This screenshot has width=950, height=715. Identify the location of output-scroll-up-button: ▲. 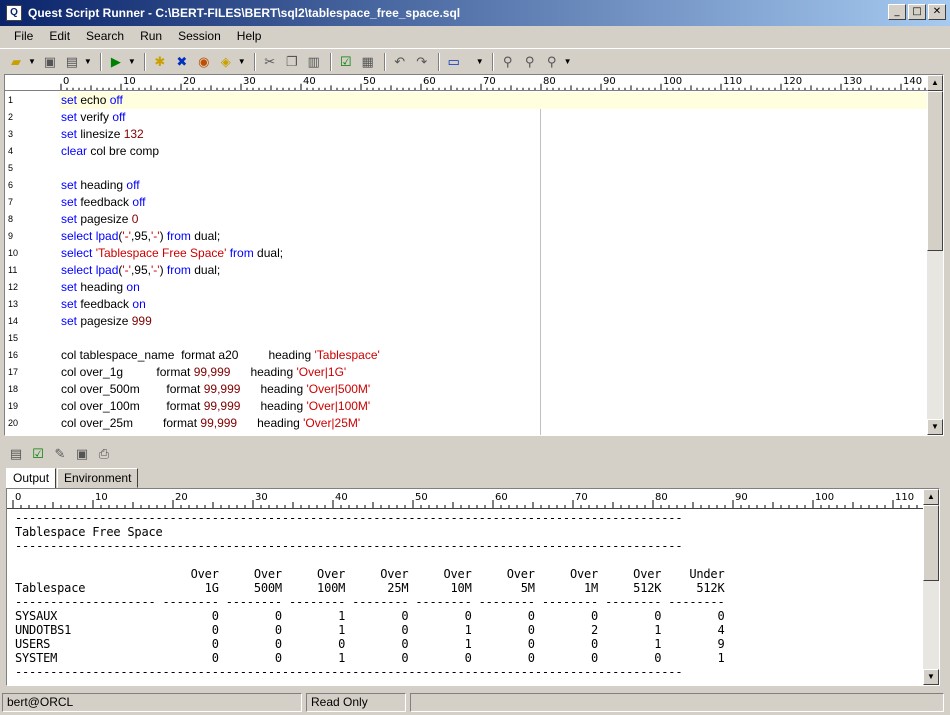
(931, 497).